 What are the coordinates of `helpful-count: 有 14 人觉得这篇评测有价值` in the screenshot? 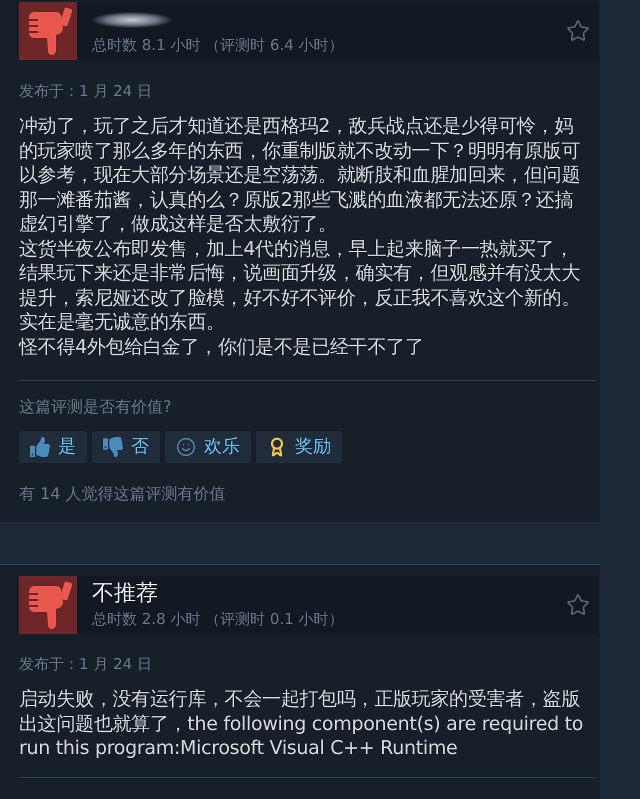 It's located at (123, 494).